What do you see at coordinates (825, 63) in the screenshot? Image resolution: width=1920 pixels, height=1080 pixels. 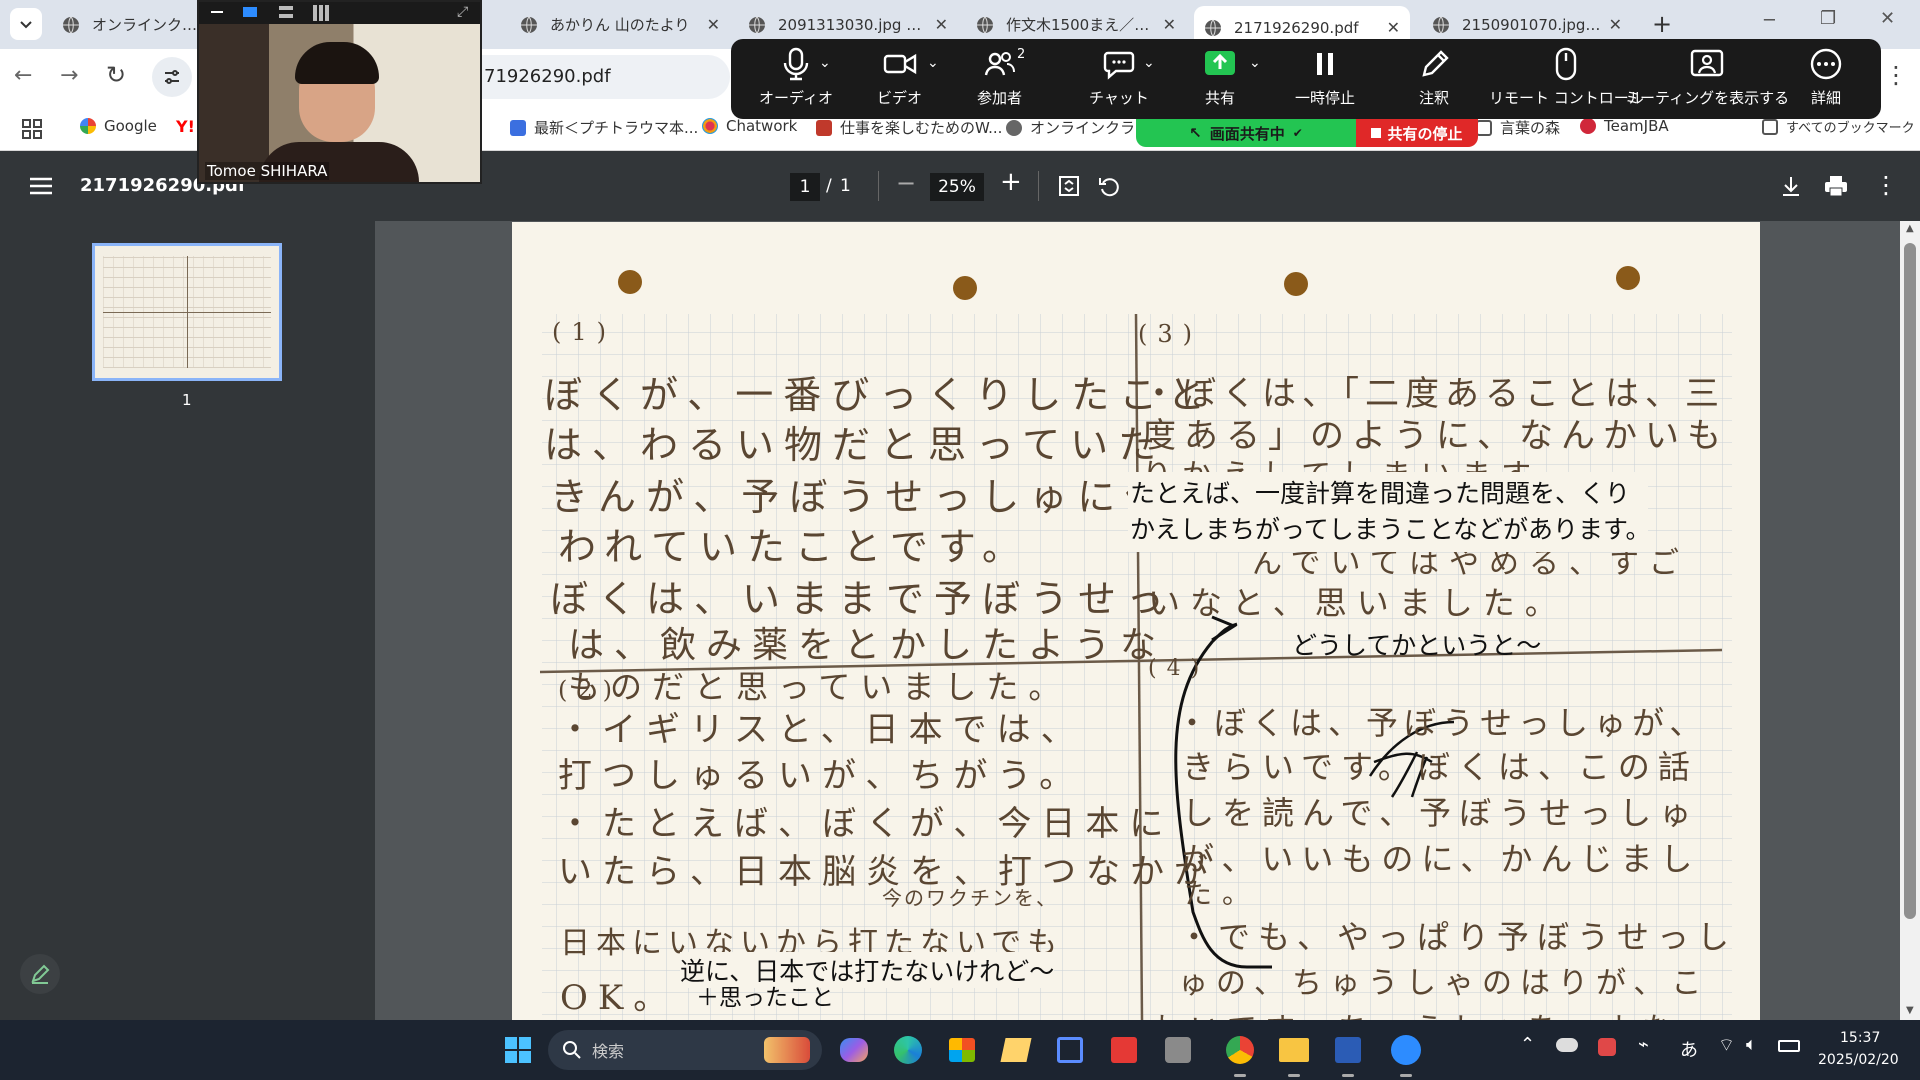 I see `audio-options-caret: ⌄` at bounding box center [825, 63].